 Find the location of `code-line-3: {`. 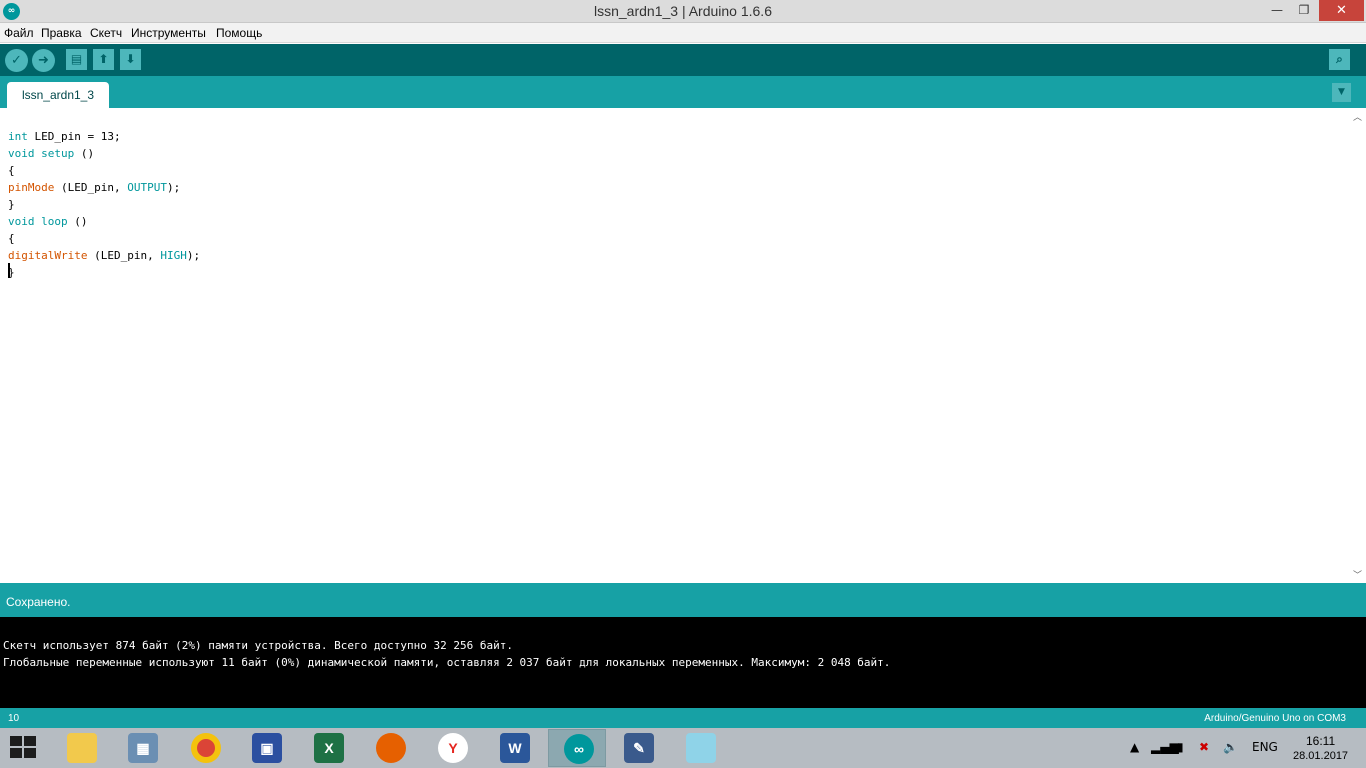

code-line-3: { is located at coordinates (11, 170).